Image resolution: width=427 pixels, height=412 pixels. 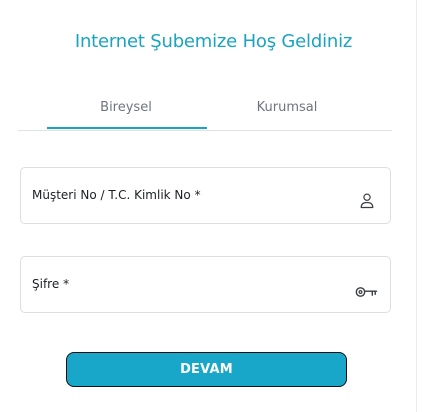 What do you see at coordinates (287, 107) in the screenshot?
I see `tab-kurumsal: Kurumsal` at bounding box center [287, 107].